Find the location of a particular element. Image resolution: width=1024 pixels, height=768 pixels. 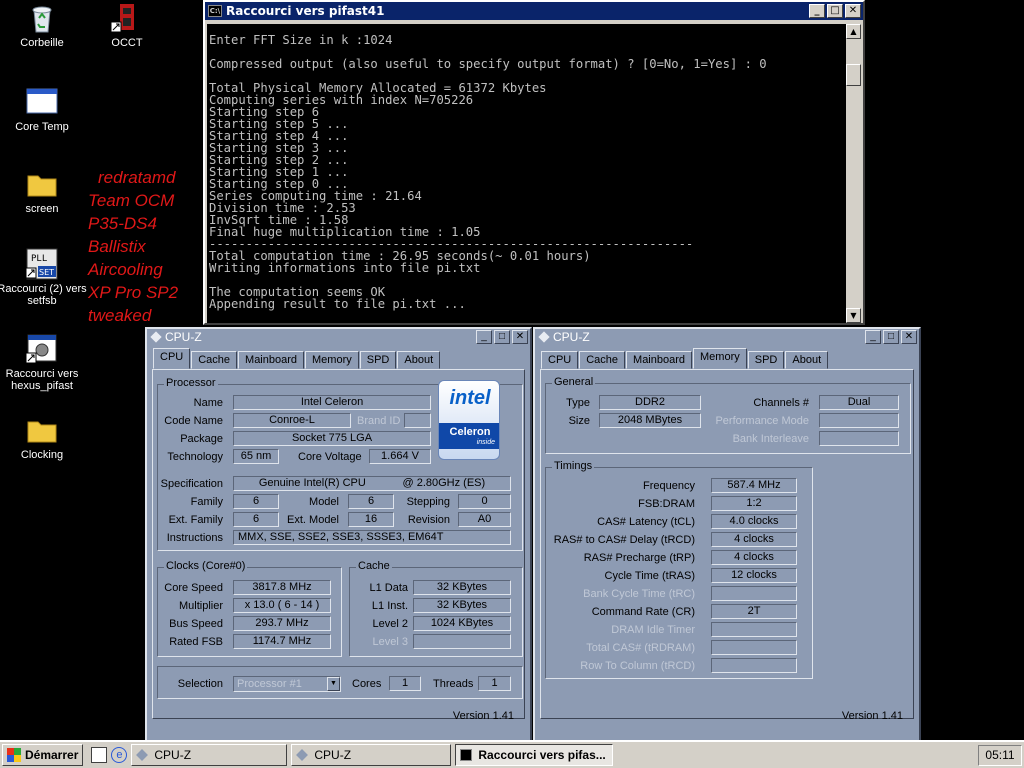

codename-value: Conroe-L is located at coordinates (292, 420).